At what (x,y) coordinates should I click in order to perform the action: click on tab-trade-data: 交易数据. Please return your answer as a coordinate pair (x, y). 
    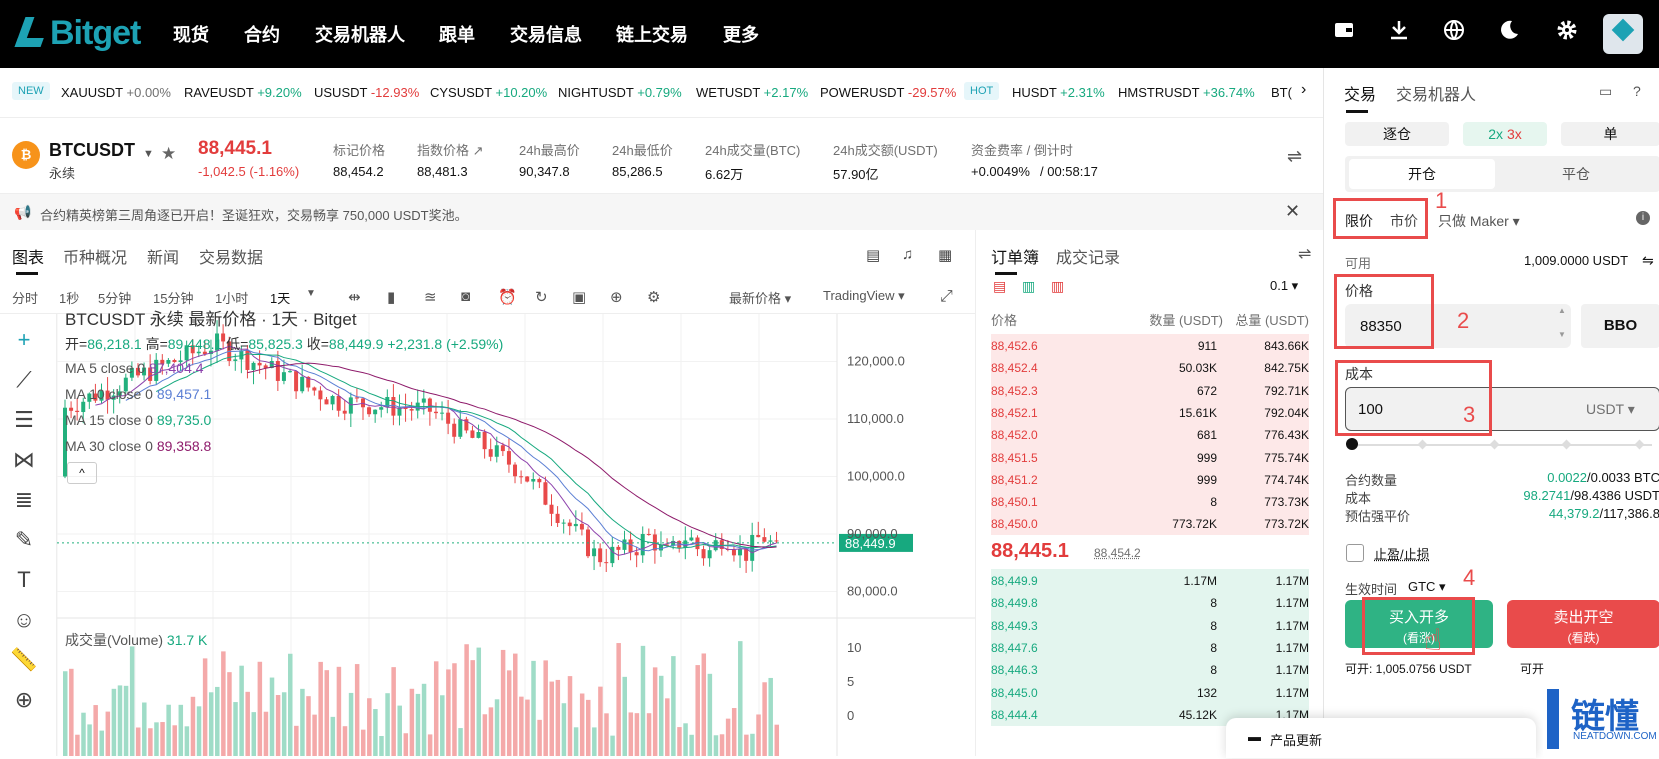
    Looking at the image, I should click on (231, 256).